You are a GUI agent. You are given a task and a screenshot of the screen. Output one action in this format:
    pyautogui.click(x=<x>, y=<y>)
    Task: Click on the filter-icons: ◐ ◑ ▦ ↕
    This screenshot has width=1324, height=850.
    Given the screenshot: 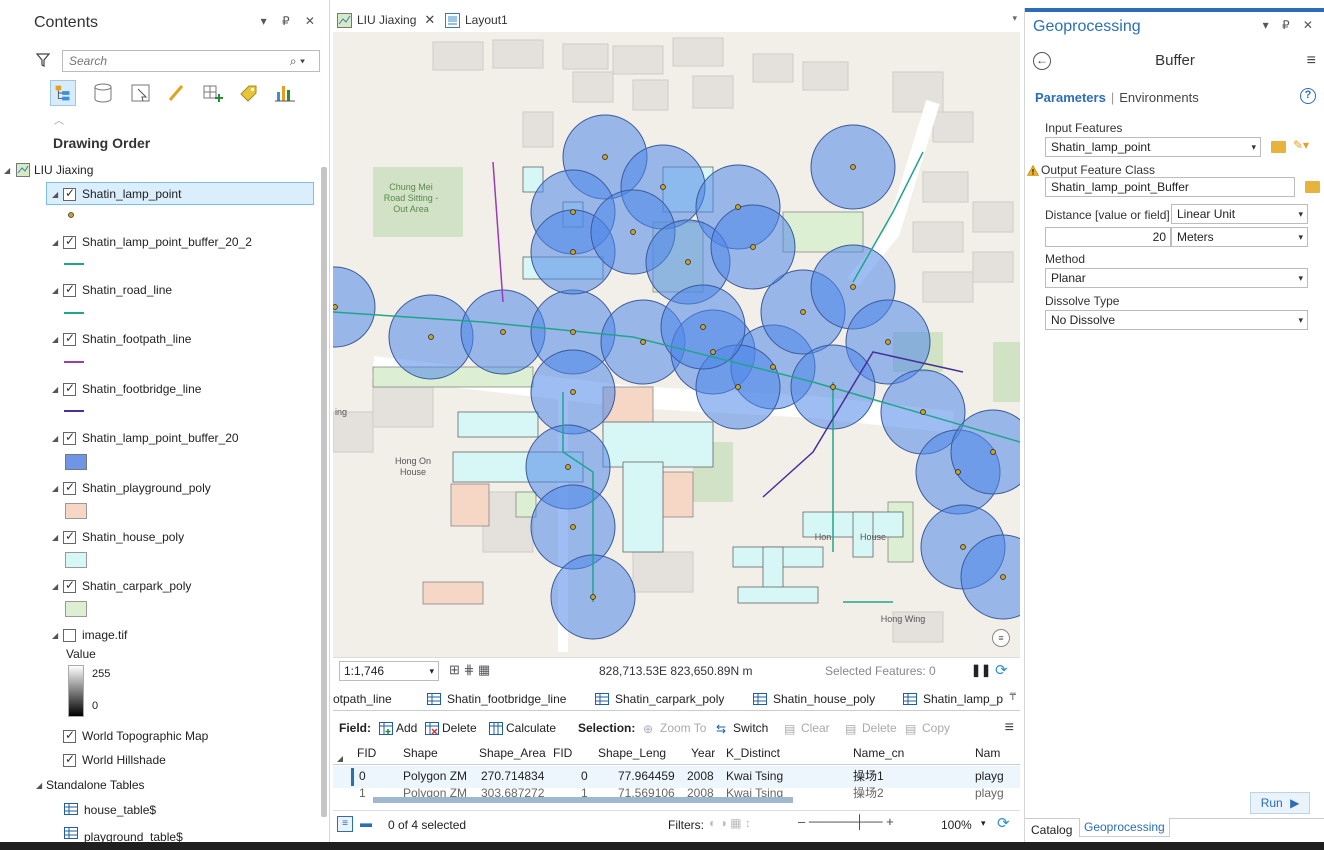 What is the action you would take?
    pyautogui.click(x=730, y=823)
    